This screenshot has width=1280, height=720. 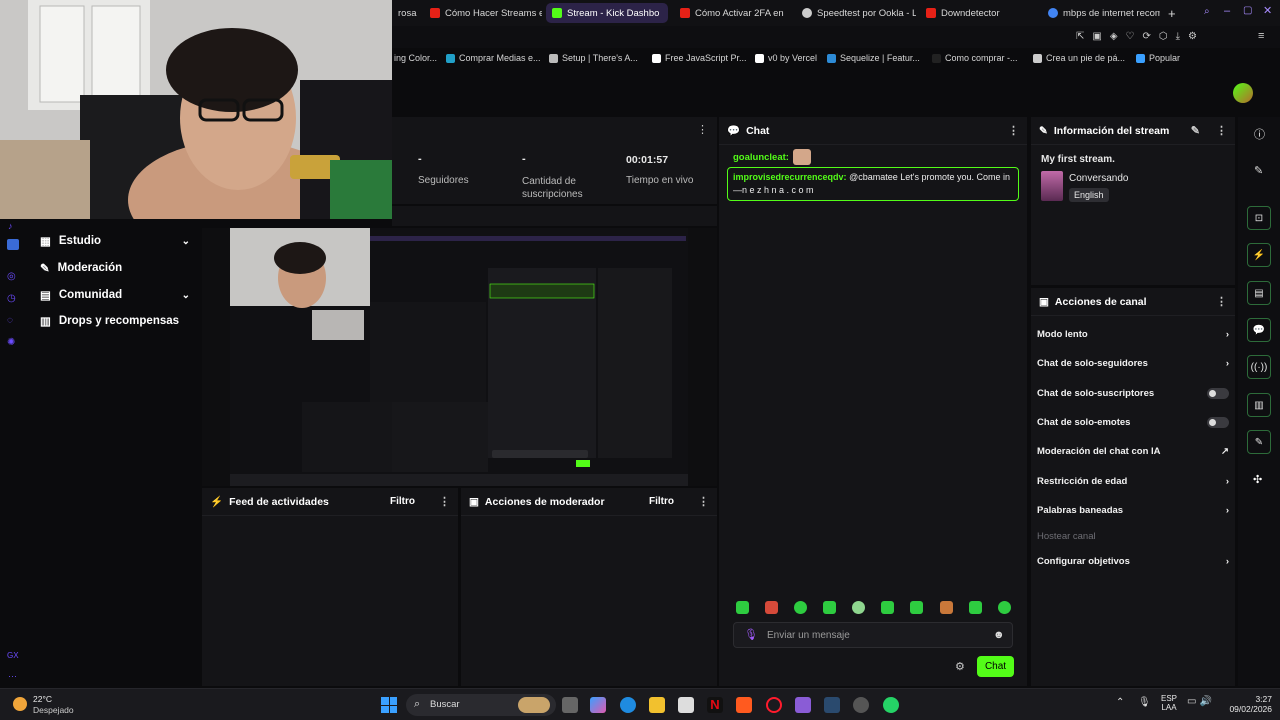 What do you see at coordinates (999, 635) in the screenshot?
I see `emoji-icon: ☻` at bounding box center [999, 635].